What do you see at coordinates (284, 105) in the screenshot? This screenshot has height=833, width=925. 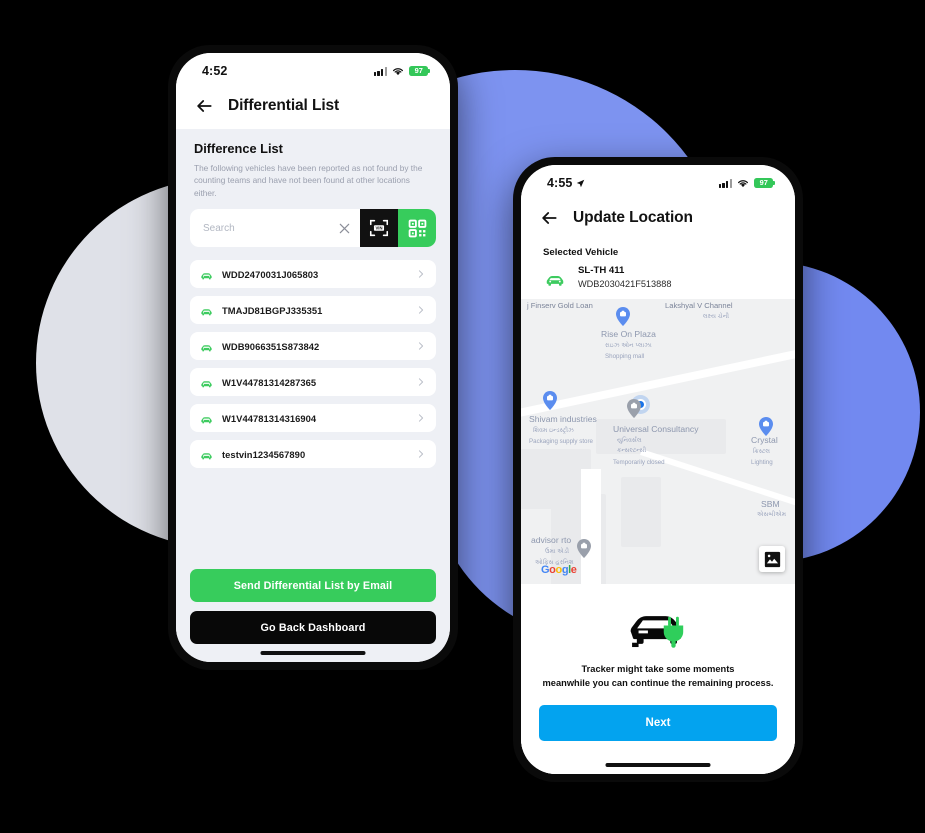 I see `page-title: Differential List` at bounding box center [284, 105].